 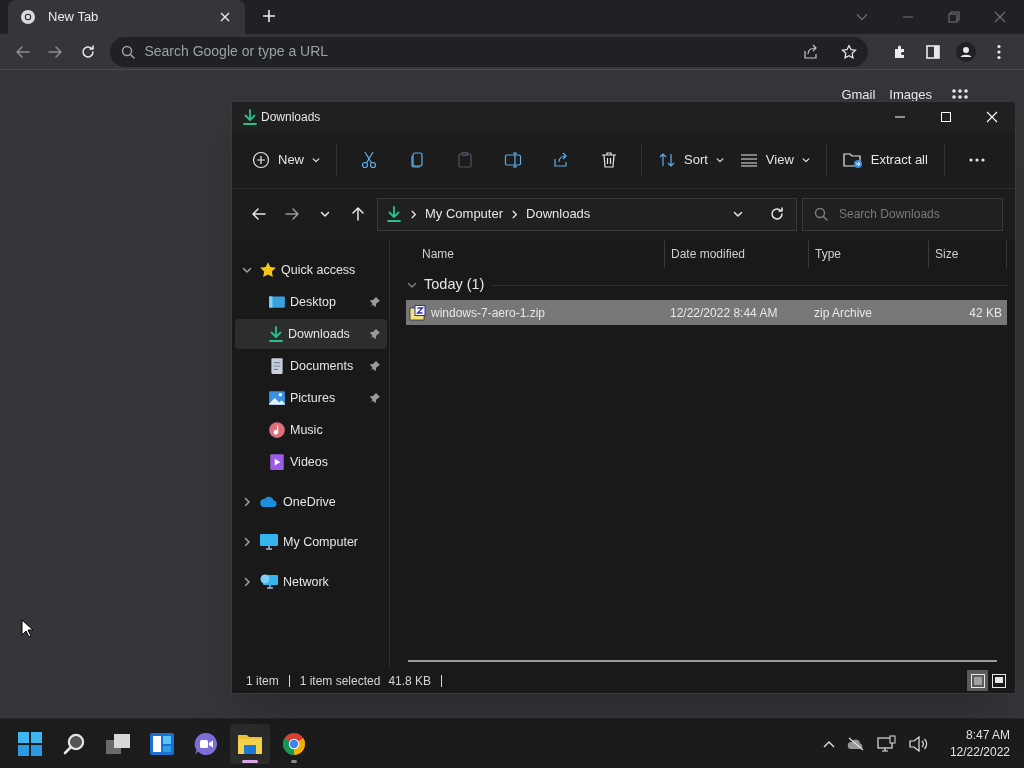 I want to click on details-list-icon, so click(x=977, y=680).